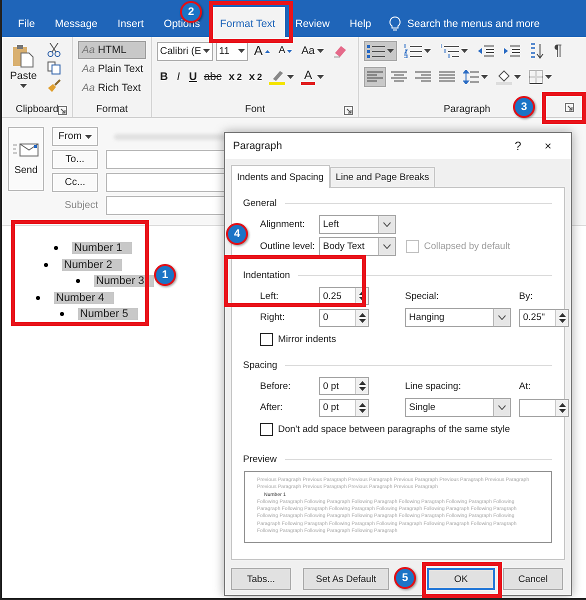 This screenshot has height=600, width=586. I want to click on group-label: Clipboard, so click(37, 109).